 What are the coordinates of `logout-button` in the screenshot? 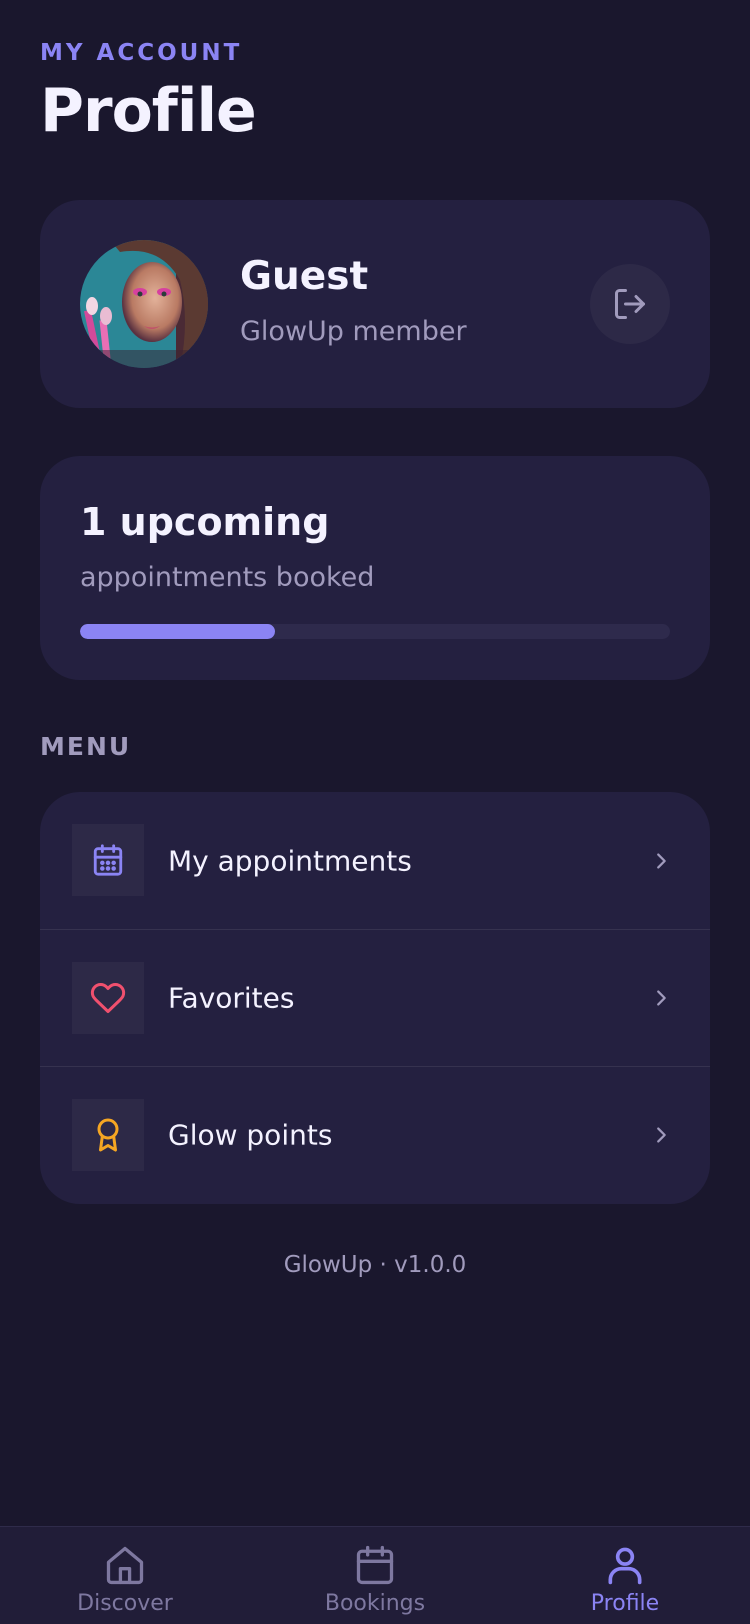 It's located at (630, 304).